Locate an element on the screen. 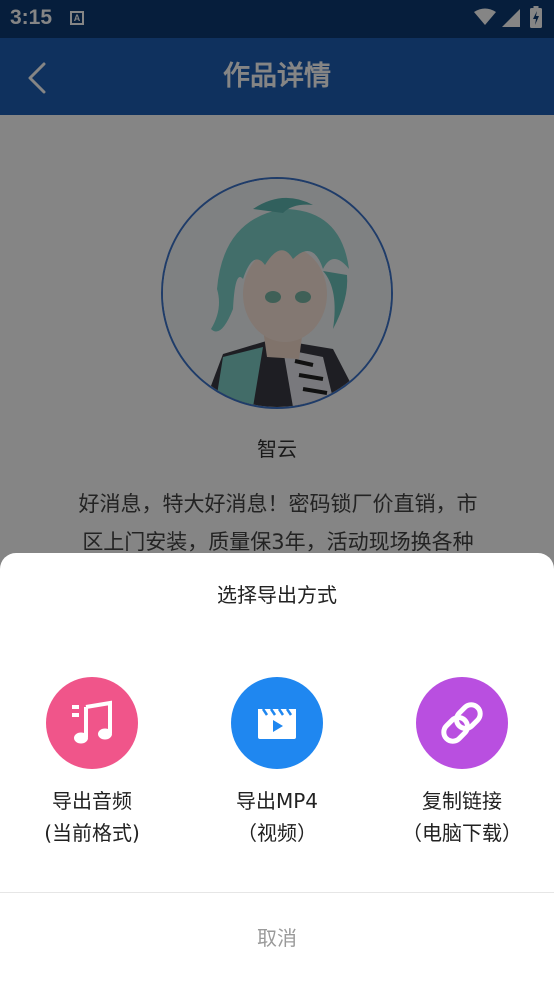 The height and width of the screenshot is (984, 554). copy-link-circle is located at coordinates (462, 723).